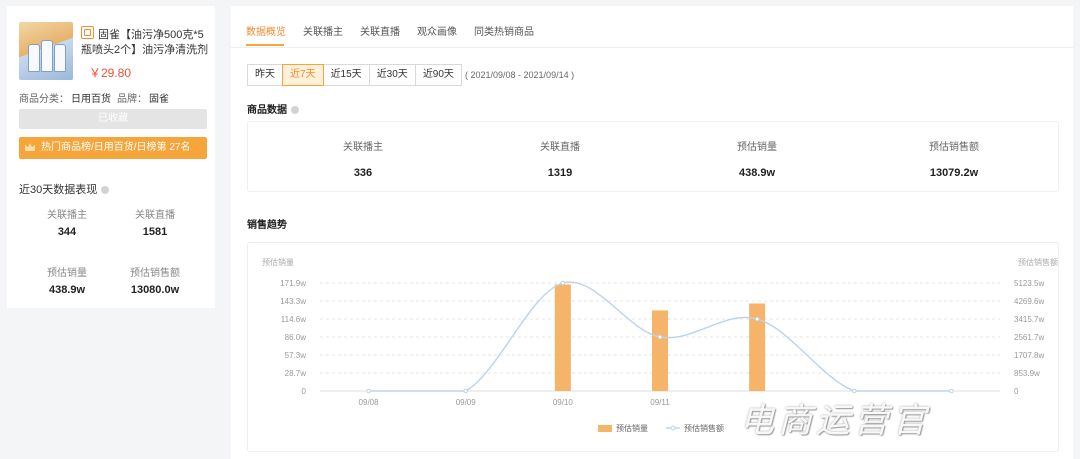  I want to click on stat-est-revenue: 预估销售额 13080.0w, so click(155, 280).